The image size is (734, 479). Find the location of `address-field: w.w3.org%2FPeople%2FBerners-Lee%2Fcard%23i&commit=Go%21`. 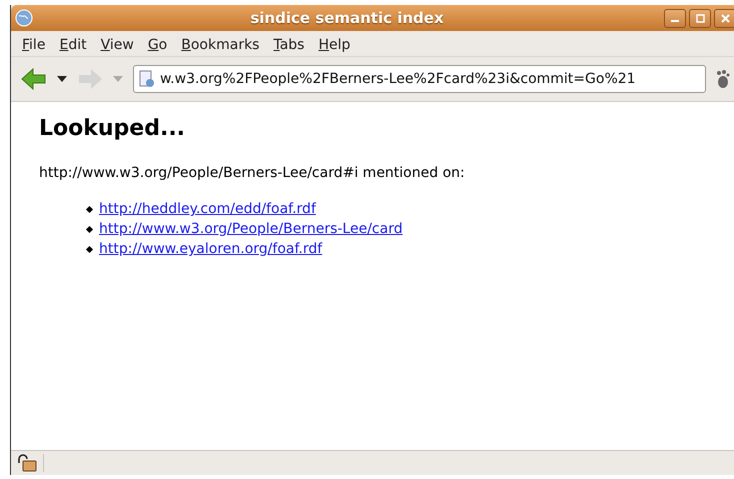

address-field: w.w3.org%2FPeople%2FBerners-Lee%2Fcard%23i&commit=Go%21 is located at coordinates (419, 79).